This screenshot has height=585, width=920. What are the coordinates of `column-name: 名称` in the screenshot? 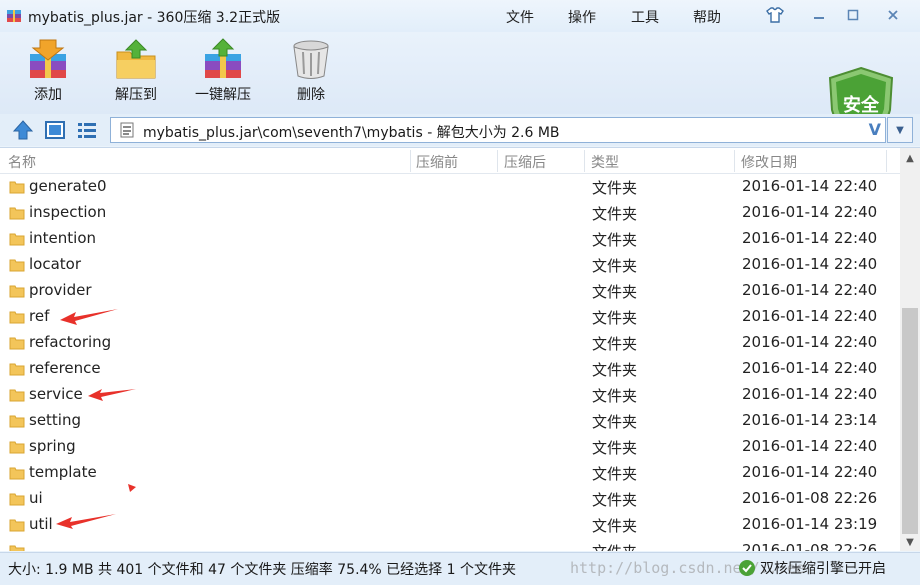 It's located at (22, 162).